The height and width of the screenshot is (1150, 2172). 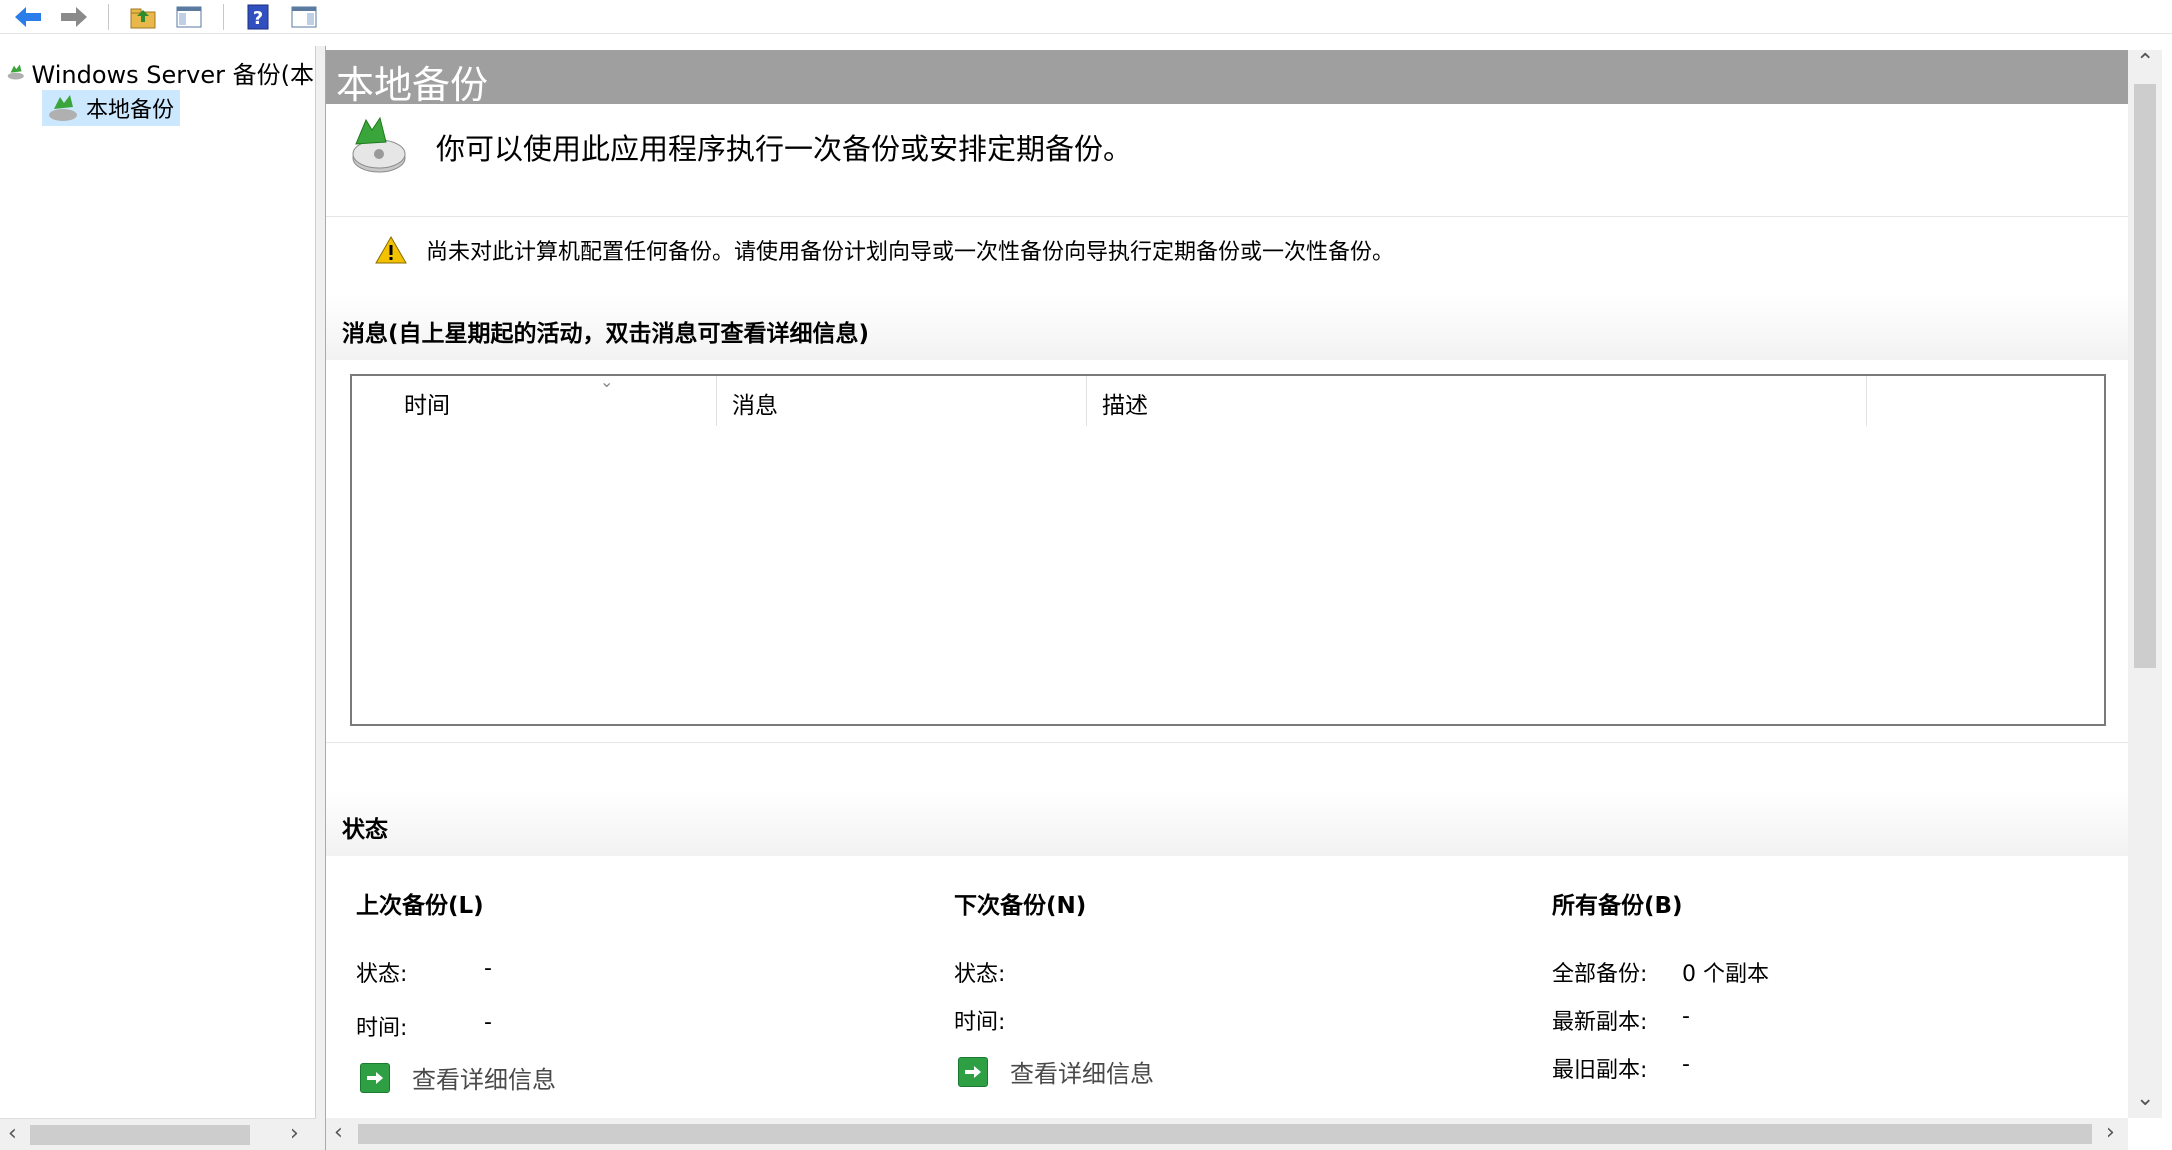 I want to click on all-backups-heading: 所有备份(B), so click(x=1617, y=906).